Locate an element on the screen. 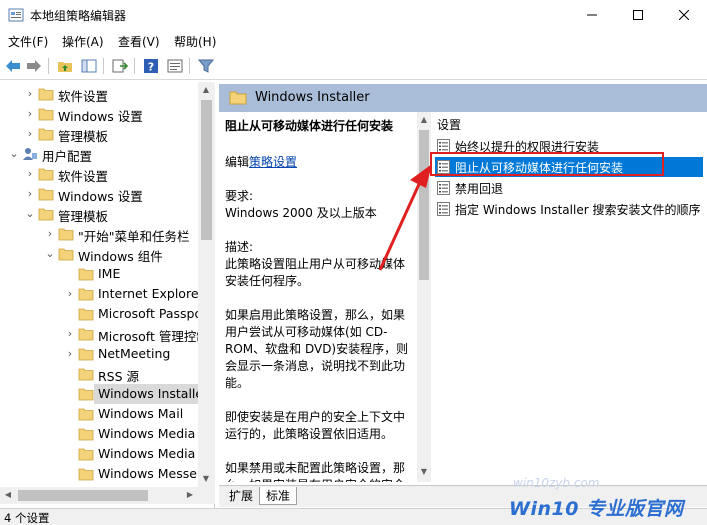 The height and width of the screenshot is (525, 707). description-para-4: 如果禁用或未配置此策略设置，那么，如果安装是在用户安全的安全 is located at coordinates (320, 471).